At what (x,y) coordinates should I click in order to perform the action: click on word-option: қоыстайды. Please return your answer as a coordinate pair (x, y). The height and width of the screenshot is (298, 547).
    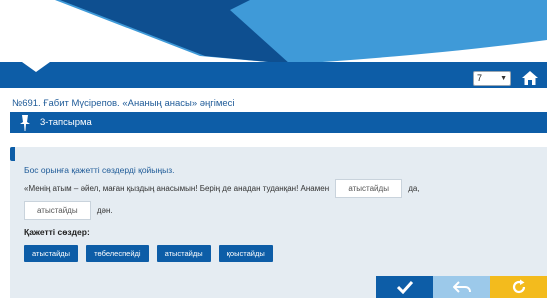
    Looking at the image, I should click on (245, 253).